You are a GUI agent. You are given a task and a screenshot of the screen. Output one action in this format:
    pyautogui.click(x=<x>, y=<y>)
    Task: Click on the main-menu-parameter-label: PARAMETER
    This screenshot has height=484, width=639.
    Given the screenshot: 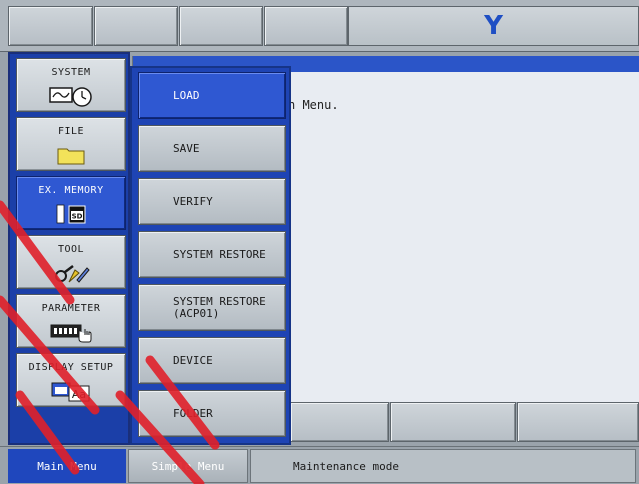 What is the action you would take?
    pyautogui.click(x=71, y=308)
    